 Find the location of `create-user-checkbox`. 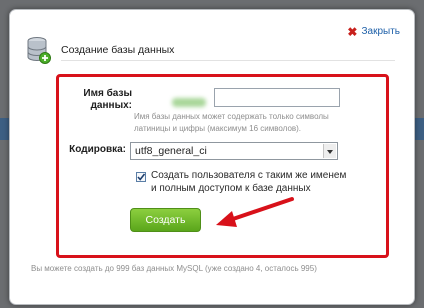

create-user-checkbox is located at coordinates (141, 177).